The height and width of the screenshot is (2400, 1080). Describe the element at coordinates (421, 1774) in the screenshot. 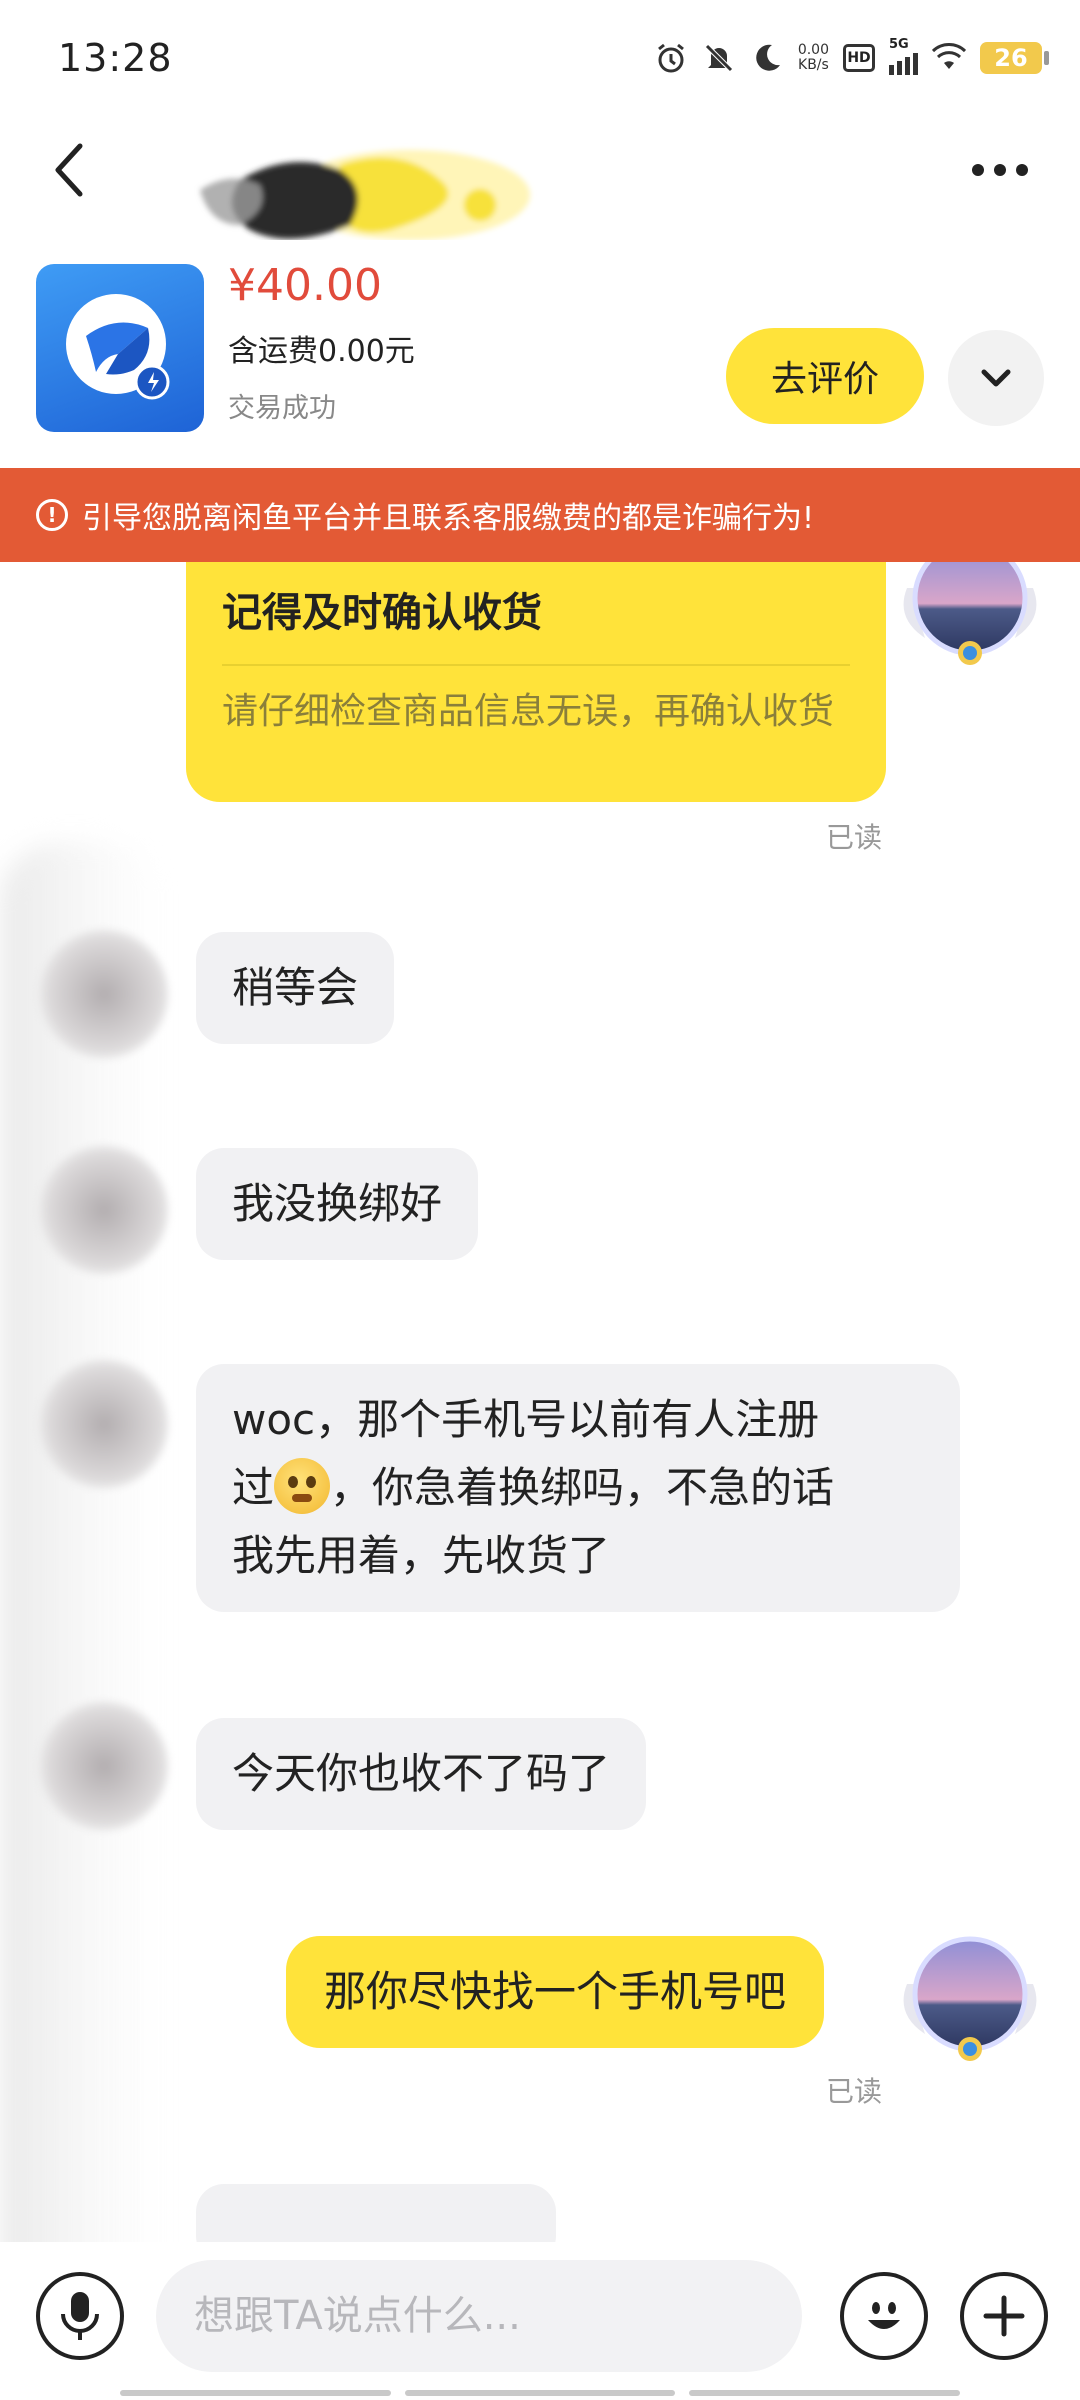

I see `message-bubble: 今天你也收不了码了` at that location.